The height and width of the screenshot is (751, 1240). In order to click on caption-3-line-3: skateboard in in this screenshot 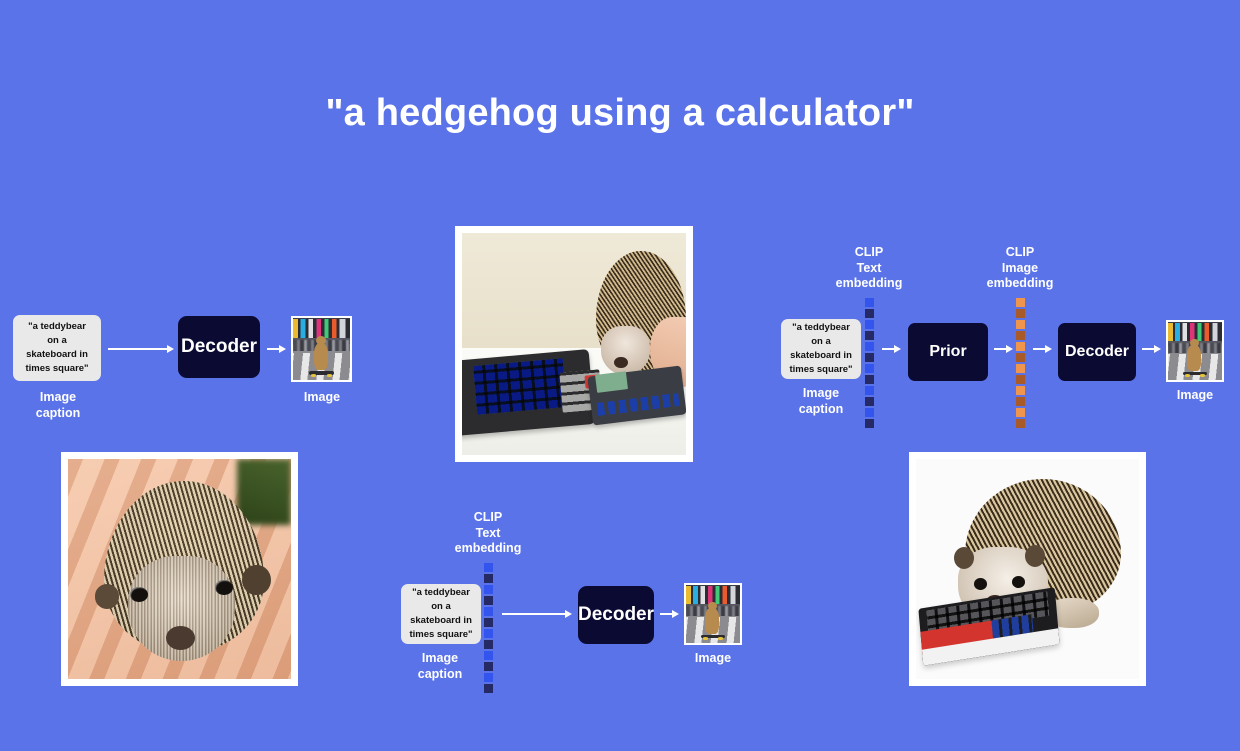, I will do `click(821, 355)`.